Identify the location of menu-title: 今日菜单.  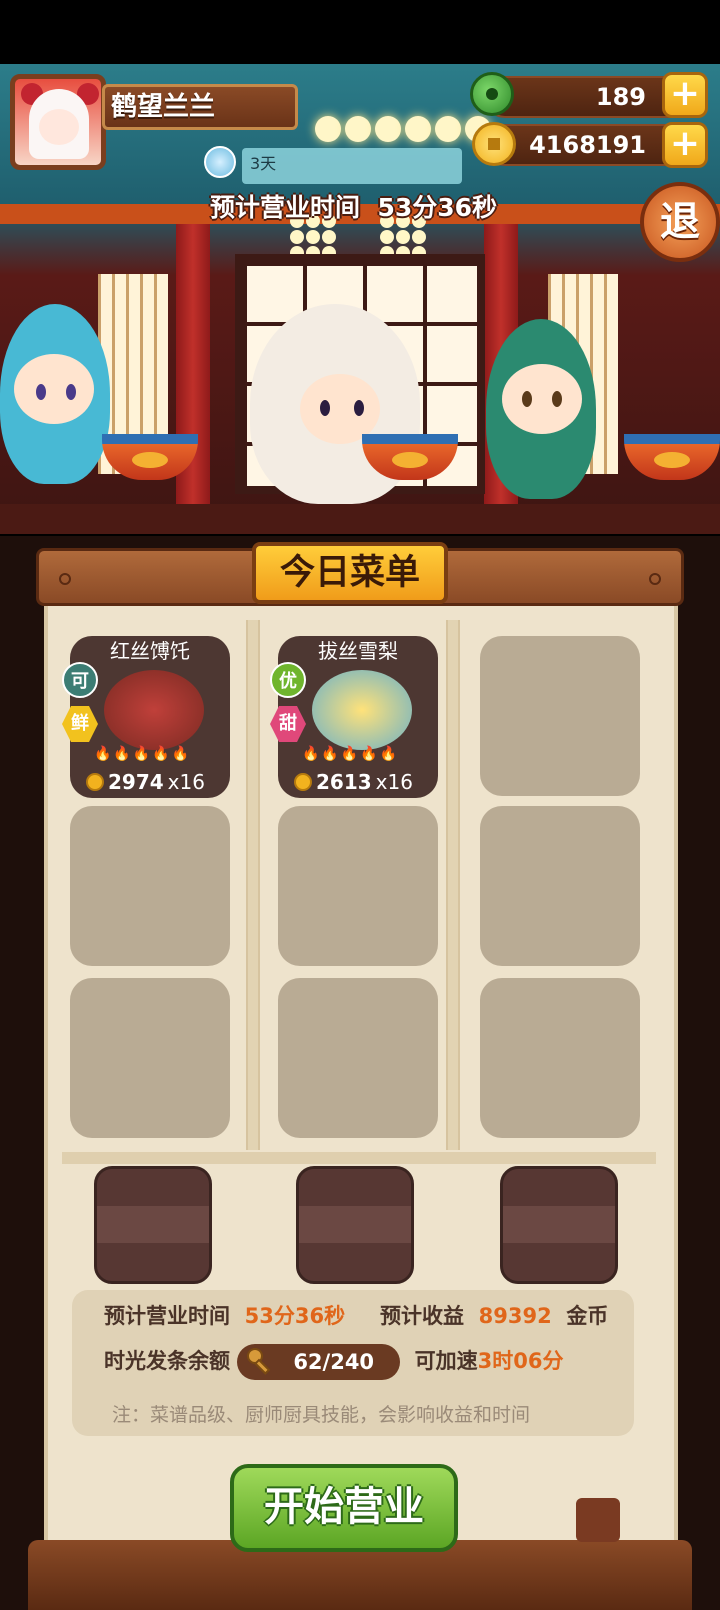
(350, 573).